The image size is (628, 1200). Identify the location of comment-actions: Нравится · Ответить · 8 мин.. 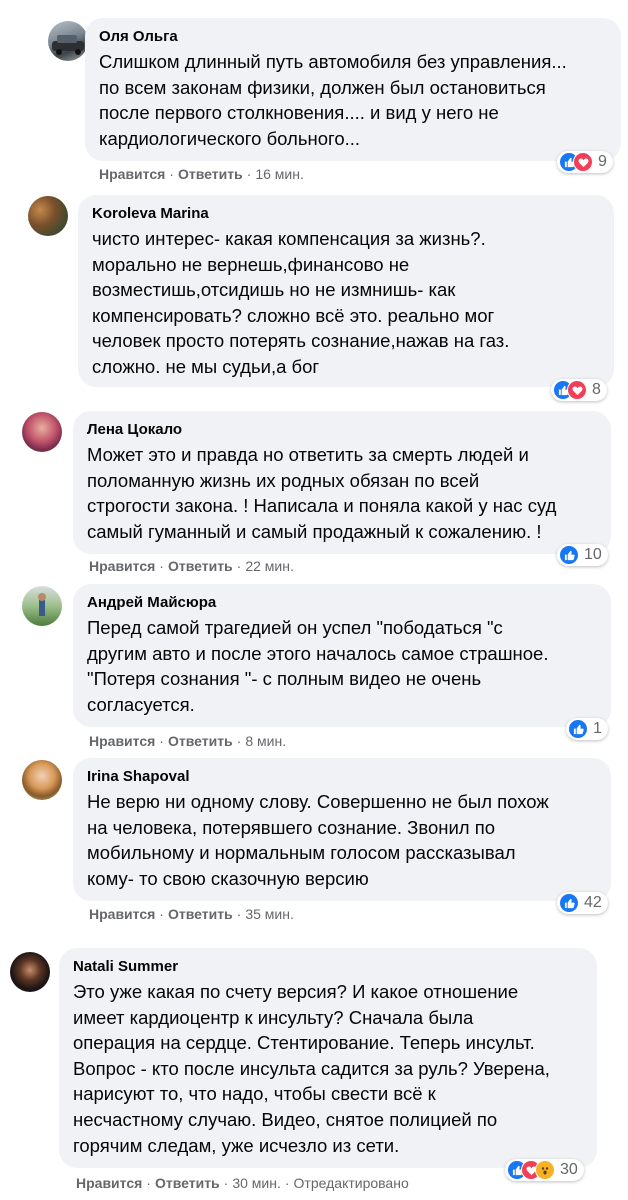
(187, 741).